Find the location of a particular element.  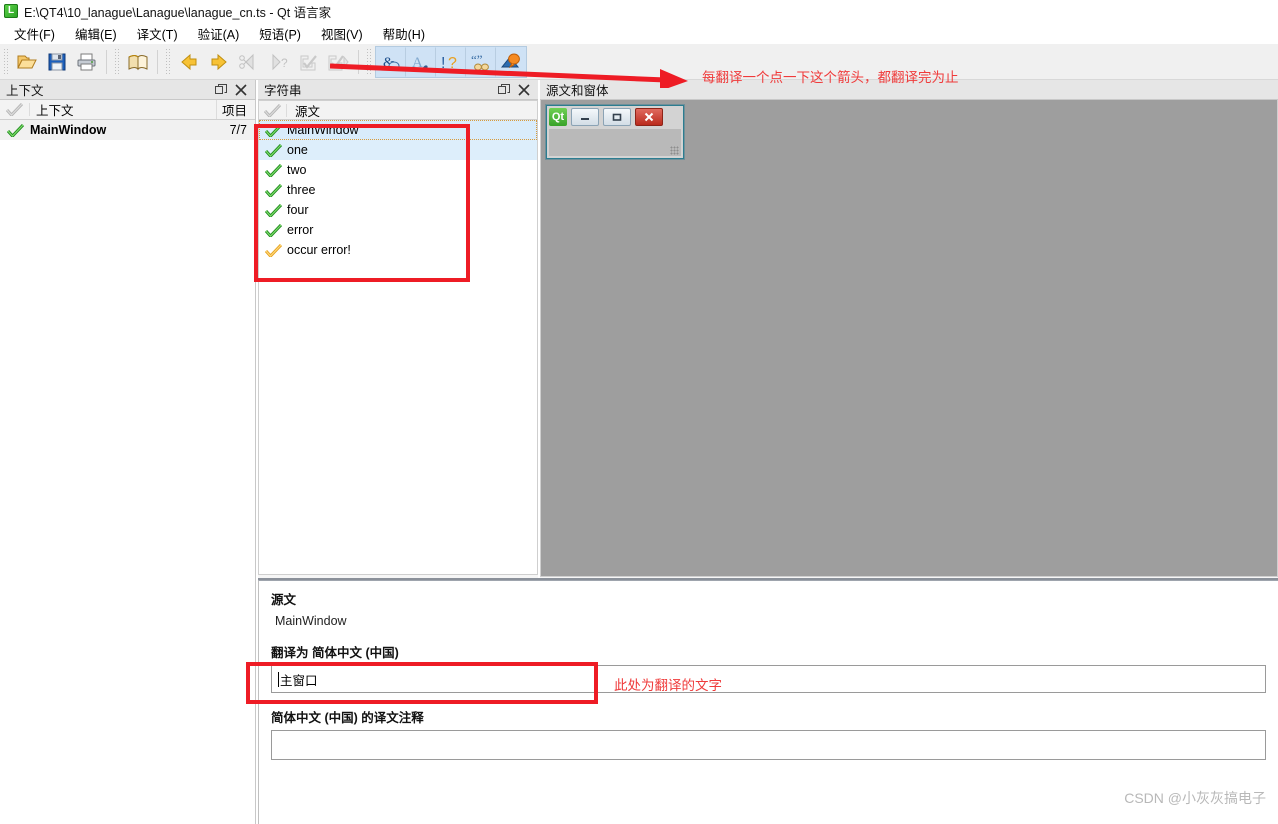

context-table-header: 上下文 项目 is located at coordinates (127, 110).